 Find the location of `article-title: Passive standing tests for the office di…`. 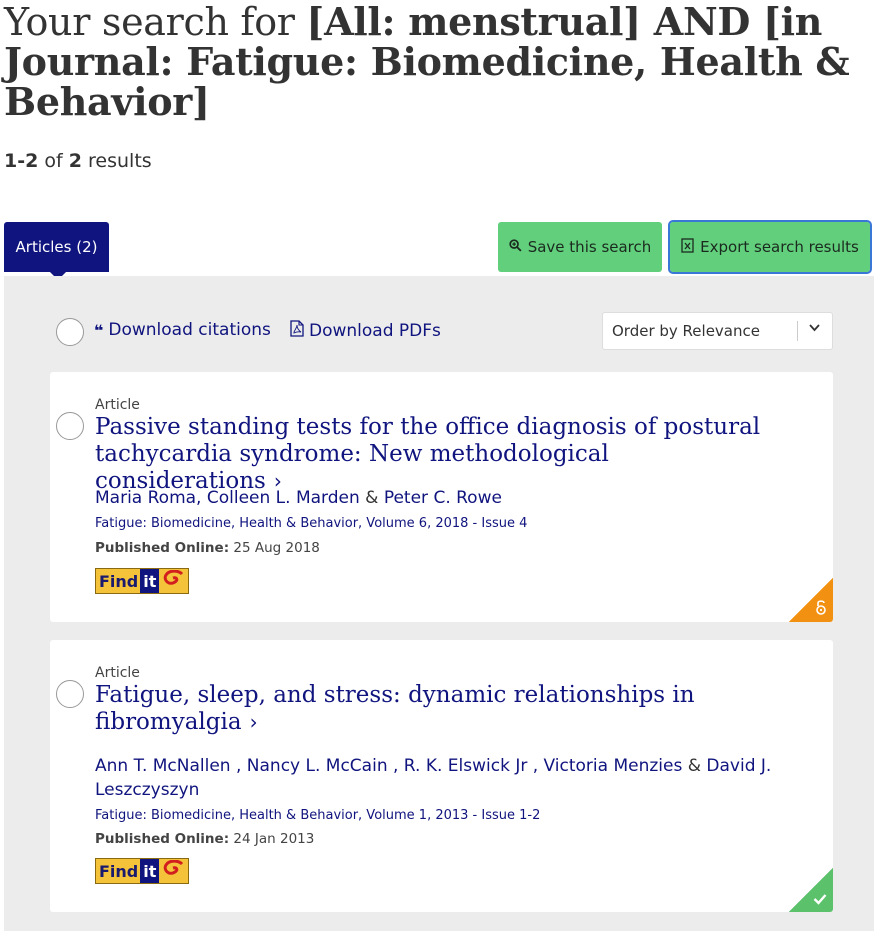

article-title: Passive standing tests for the office di… is located at coordinates (428, 454).